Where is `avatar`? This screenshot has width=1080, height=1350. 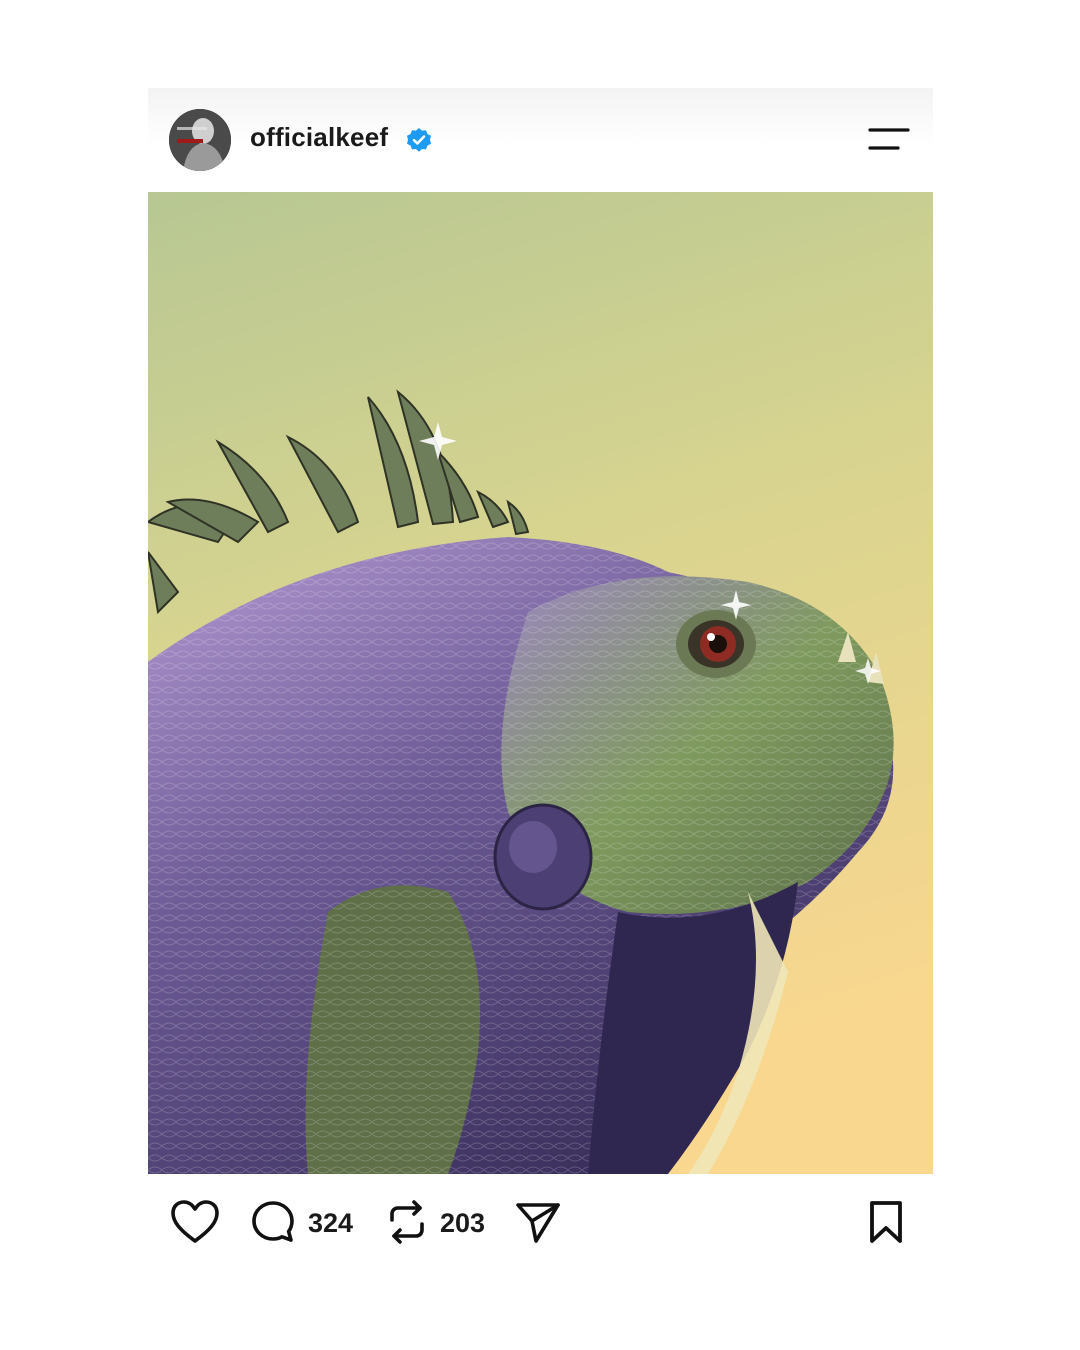 avatar is located at coordinates (200, 140).